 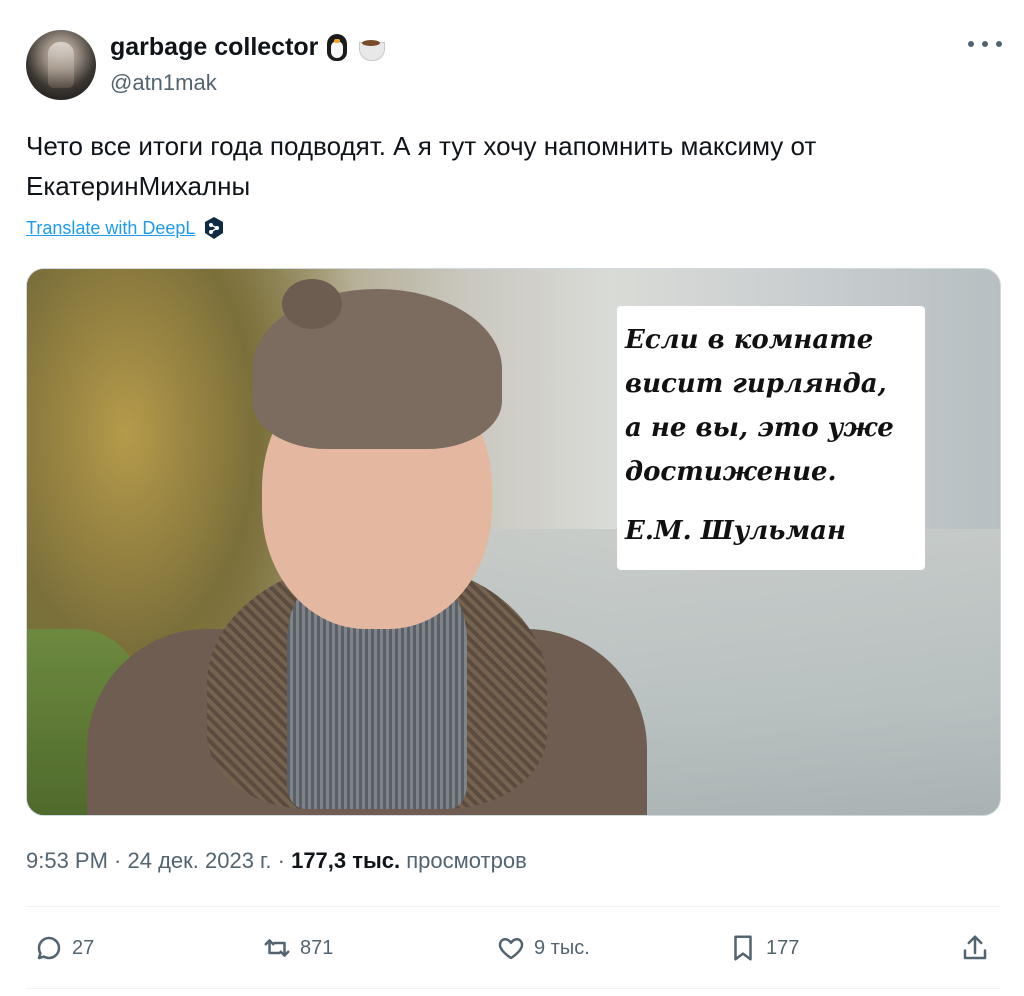 I want to click on views-count: 177,3 тыс., so click(x=346, y=860).